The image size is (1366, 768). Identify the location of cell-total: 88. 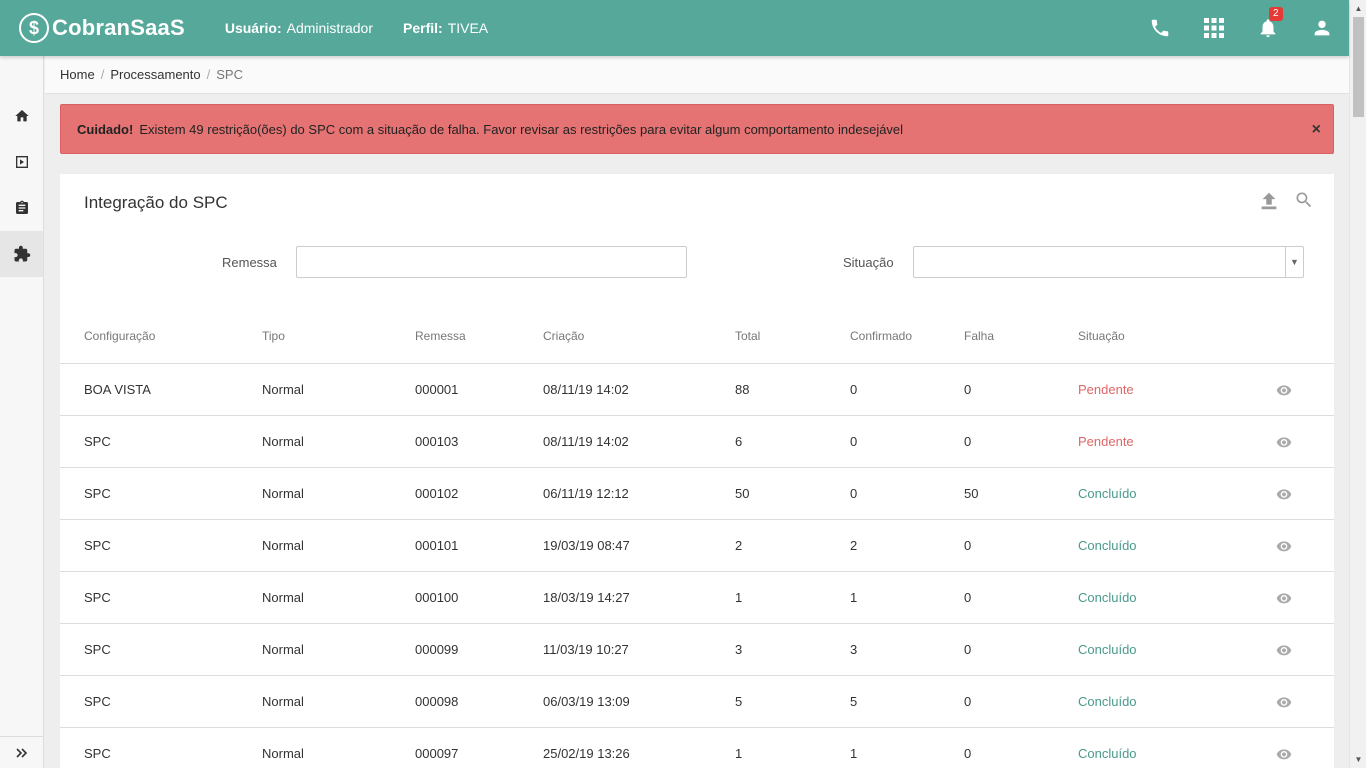
(742, 389).